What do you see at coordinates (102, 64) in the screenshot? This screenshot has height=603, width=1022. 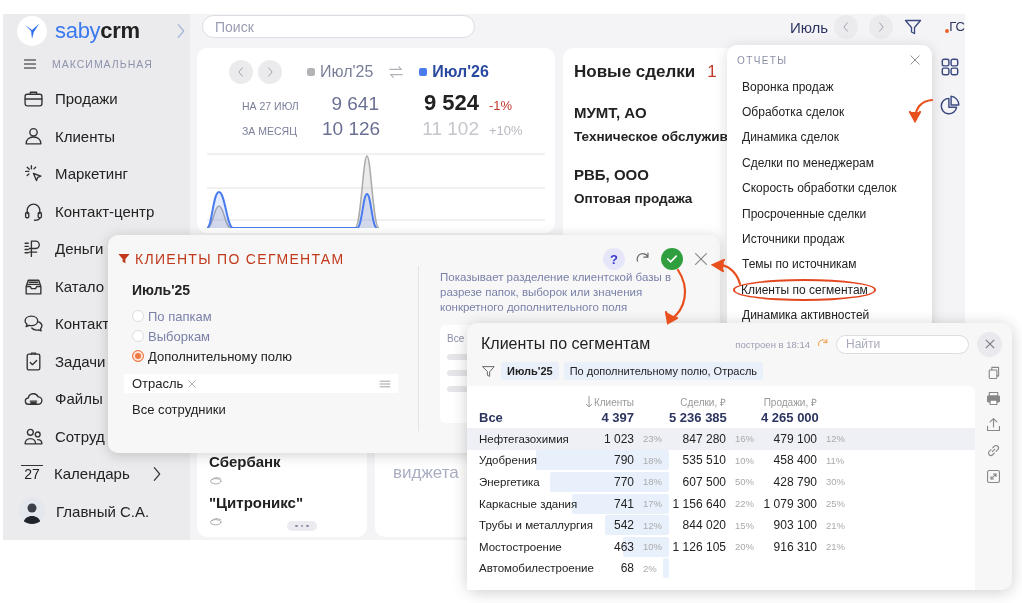 I see `mode-label: МАКСИМАЛЬНАЯ` at bounding box center [102, 64].